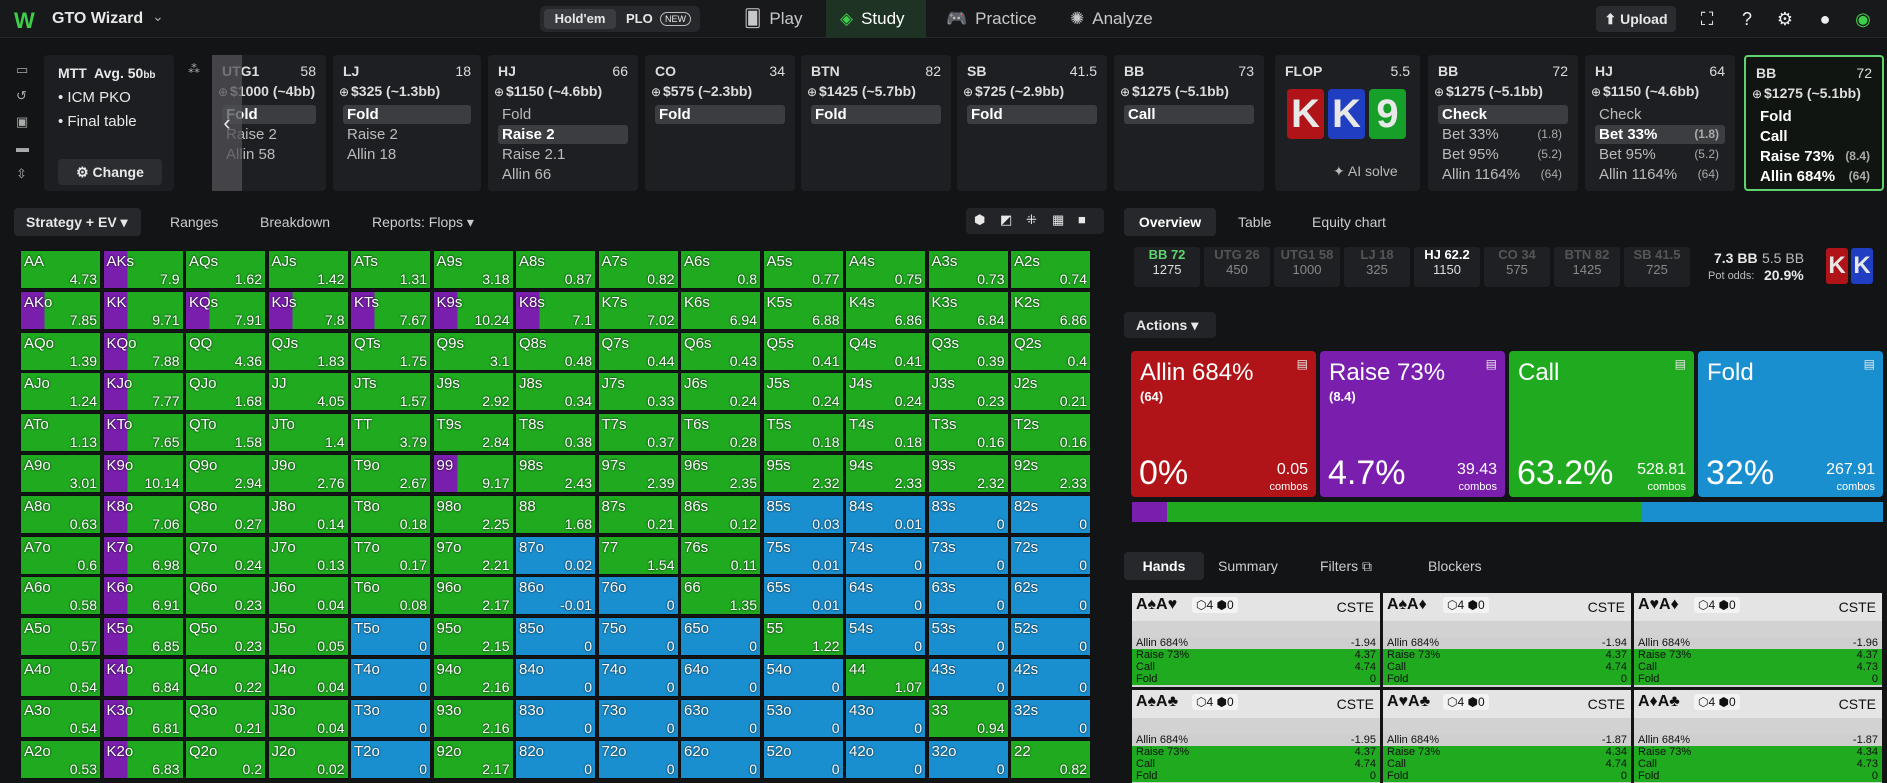 The width and height of the screenshot is (1887, 783). Describe the element at coordinates (885, 555) in the screenshot. I see `hand-cell: 74s 0` at that location.